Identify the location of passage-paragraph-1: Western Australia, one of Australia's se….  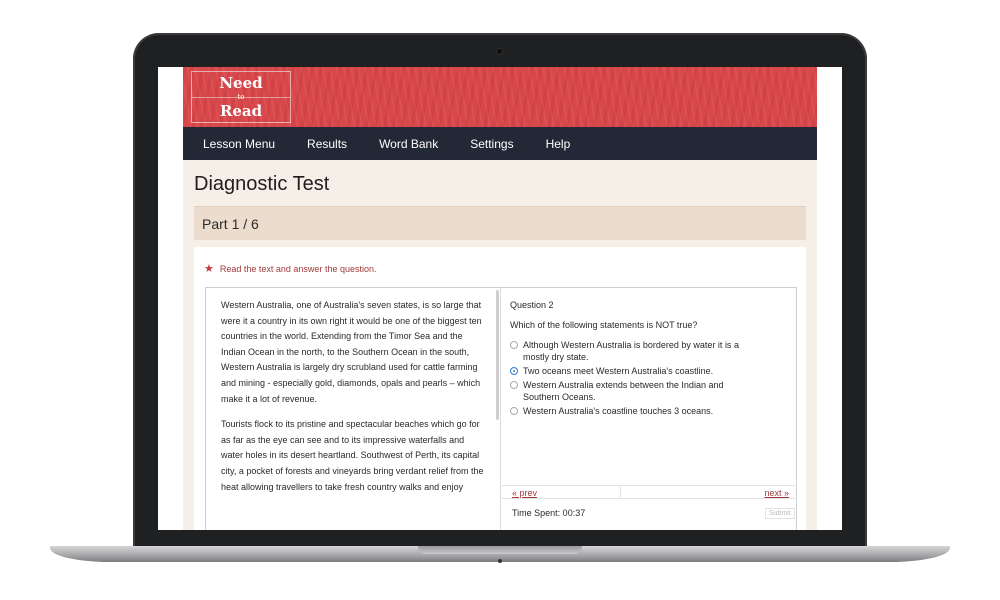
(351, 352).